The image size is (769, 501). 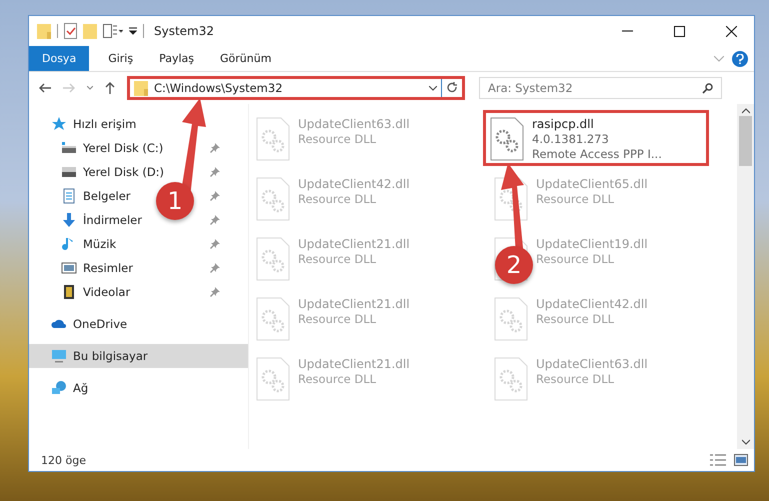 I want to click on scrollbar, so click(x=745, y=276).